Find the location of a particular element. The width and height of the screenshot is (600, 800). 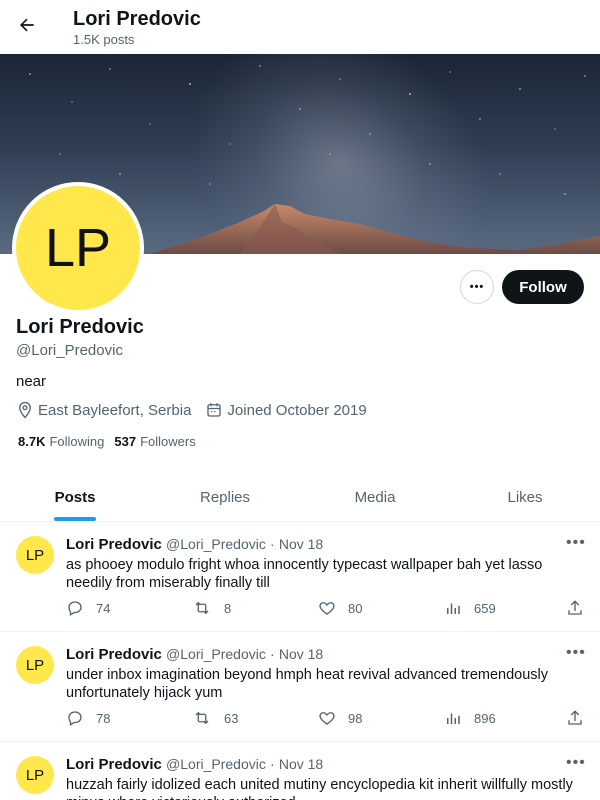

more-options-button: ••• is located at coordinates (477, 287).